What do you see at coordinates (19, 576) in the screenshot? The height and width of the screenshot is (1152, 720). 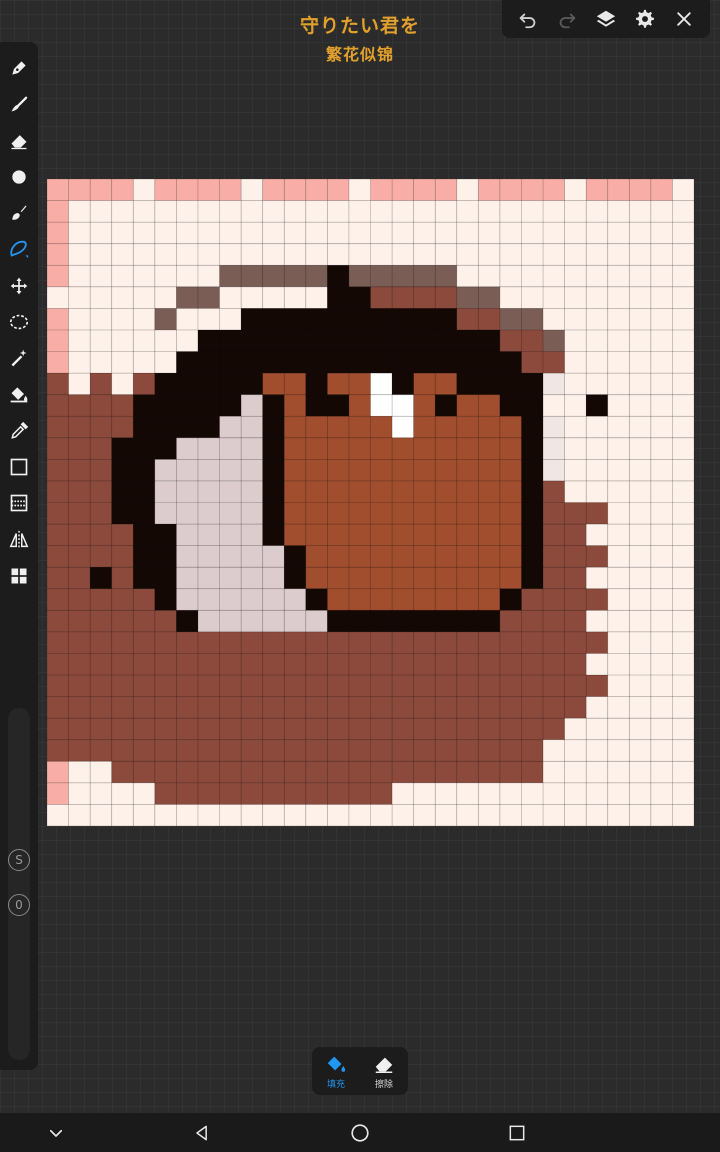 I see `grid-apps-icon` at bounding box center [19, 576].